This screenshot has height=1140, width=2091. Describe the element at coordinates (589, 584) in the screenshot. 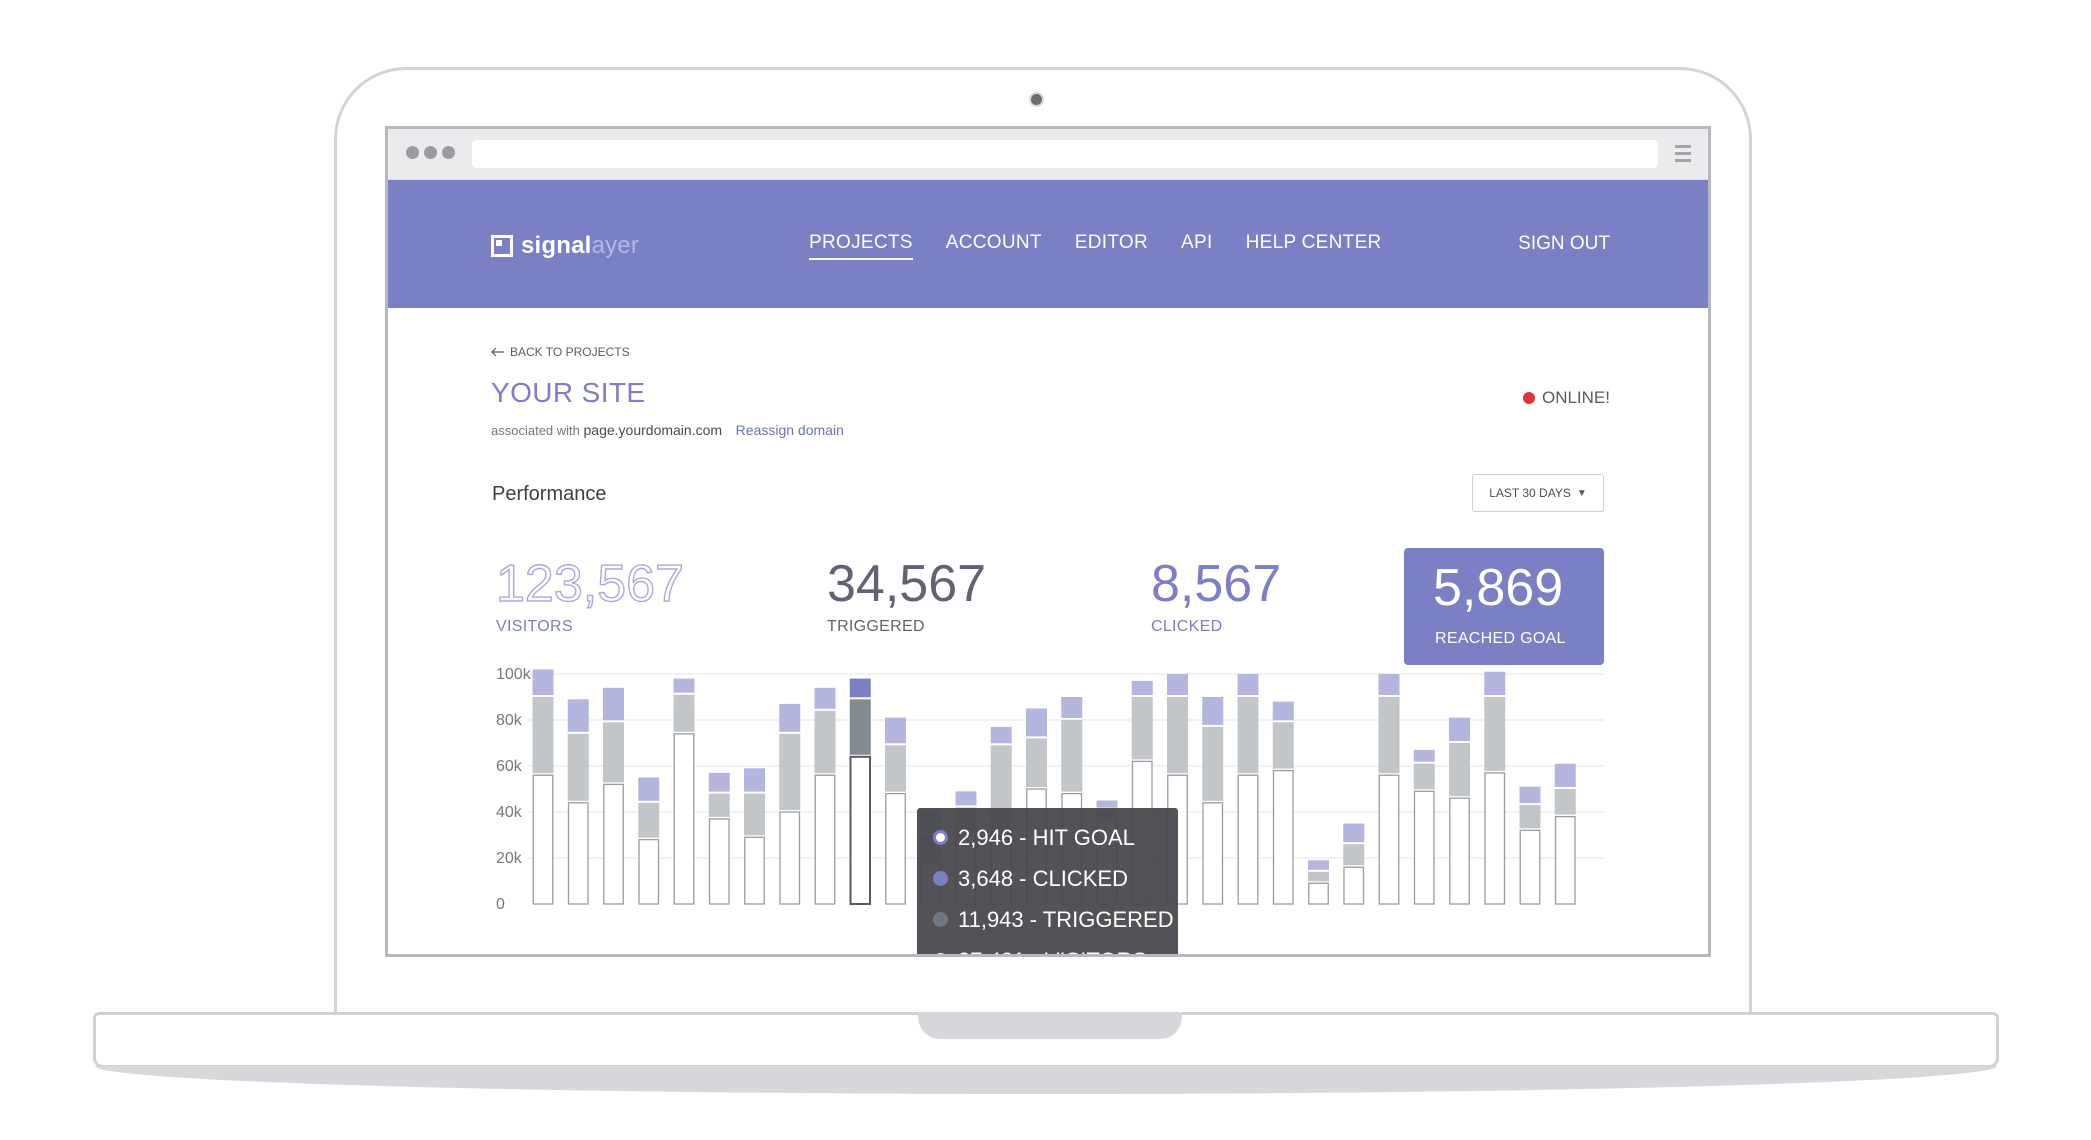

I see `stat-visitors-value: 123,567` at that location.